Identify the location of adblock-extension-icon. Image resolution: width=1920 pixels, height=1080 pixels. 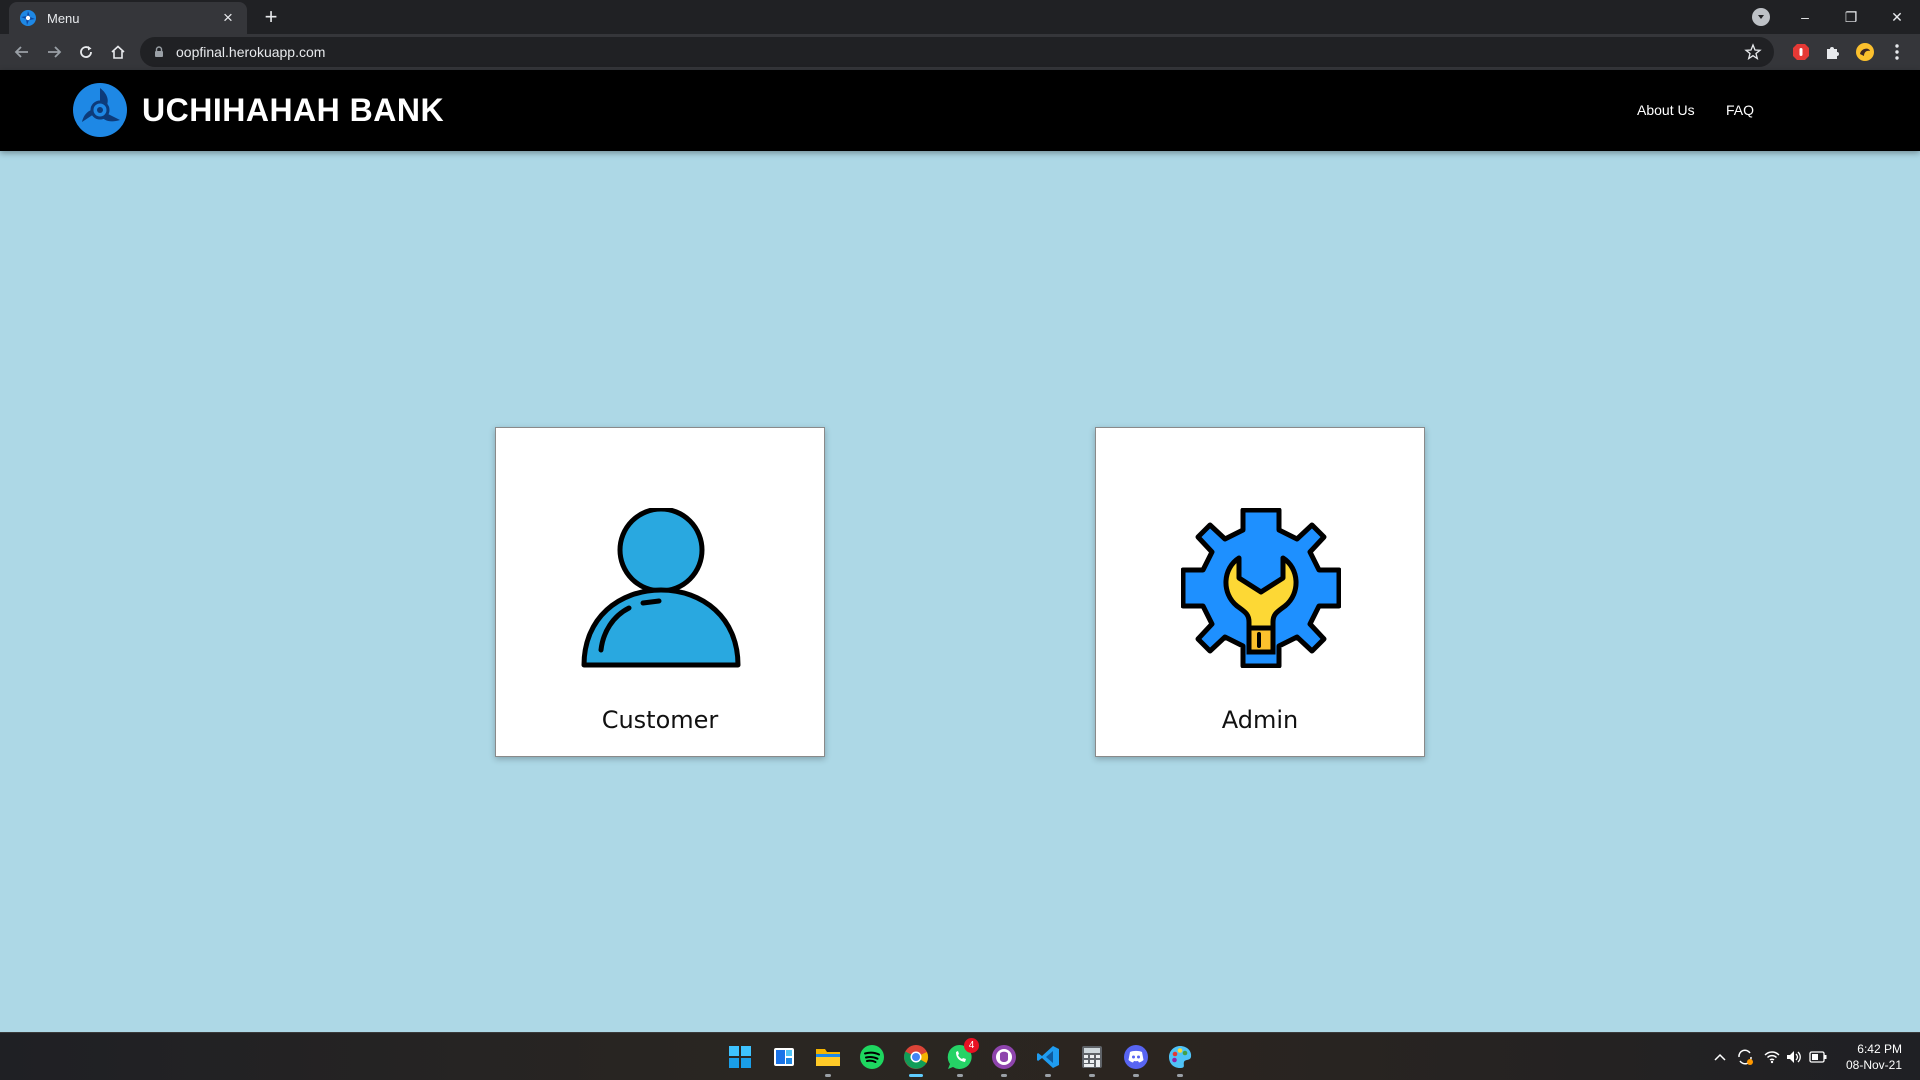
(1801, 52).